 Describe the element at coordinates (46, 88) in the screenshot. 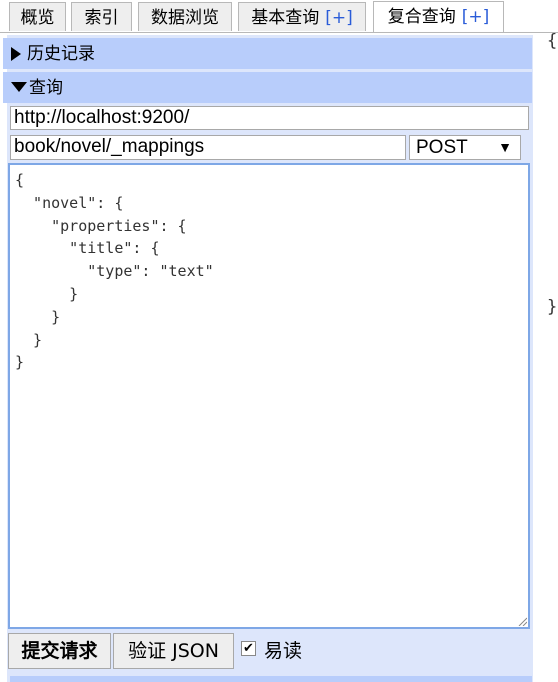

I see `query-title: 查询` at that location.